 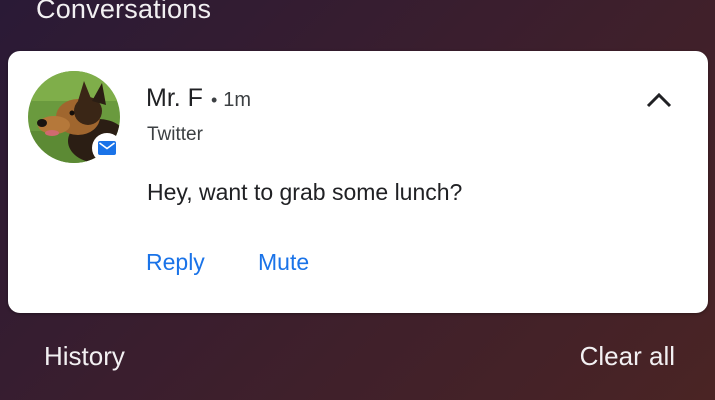 I want to click on sender-name: Mr. F, so click(x=174, y=98).